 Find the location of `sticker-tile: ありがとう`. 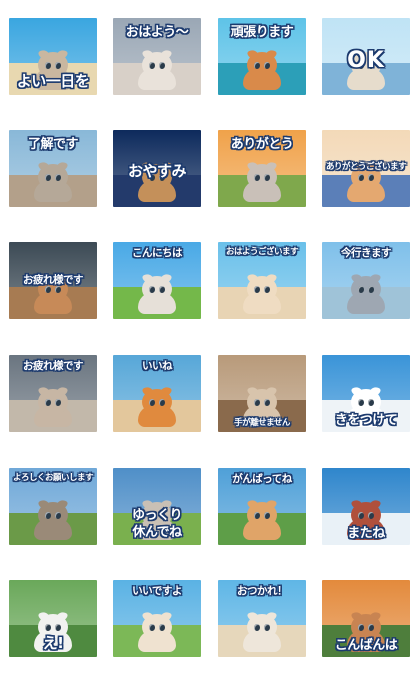

sticker-tile: ありがとう is located at coordinates (262, 168).